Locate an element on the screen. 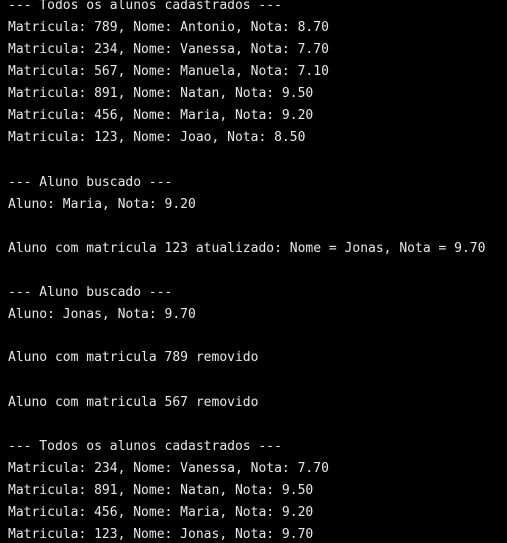  search-result: Aluno: Jonas, Nota: 9.70 is located at coordinates (102, 314).